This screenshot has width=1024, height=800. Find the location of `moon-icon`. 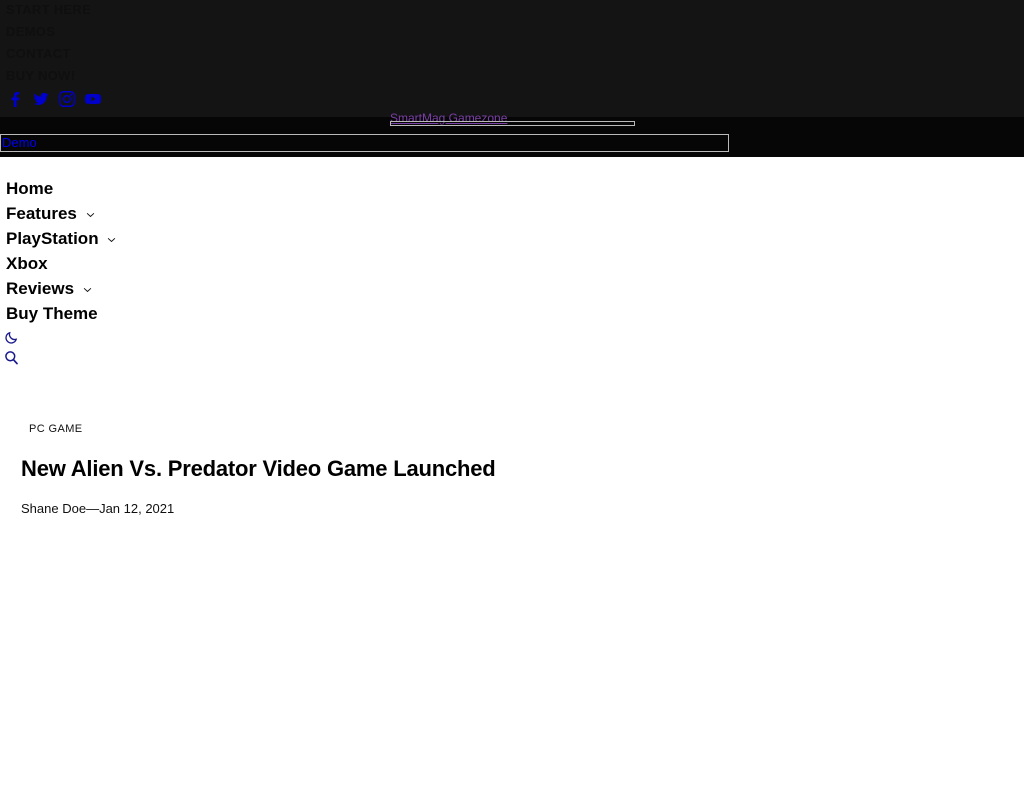

moon-icon is located at coordinates (12, 337).